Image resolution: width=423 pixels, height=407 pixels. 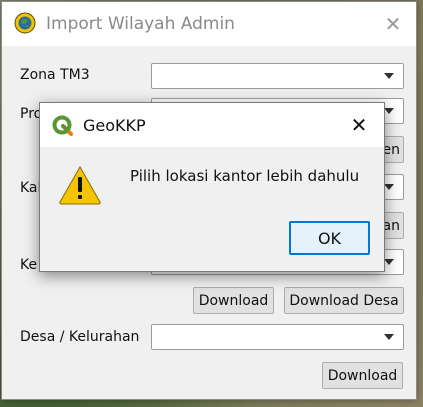 What do you see at coordinates (55, 75) in the screenshot?
I see `zona-tm3-label: Zona TM3` at bounding box center [55, 75].